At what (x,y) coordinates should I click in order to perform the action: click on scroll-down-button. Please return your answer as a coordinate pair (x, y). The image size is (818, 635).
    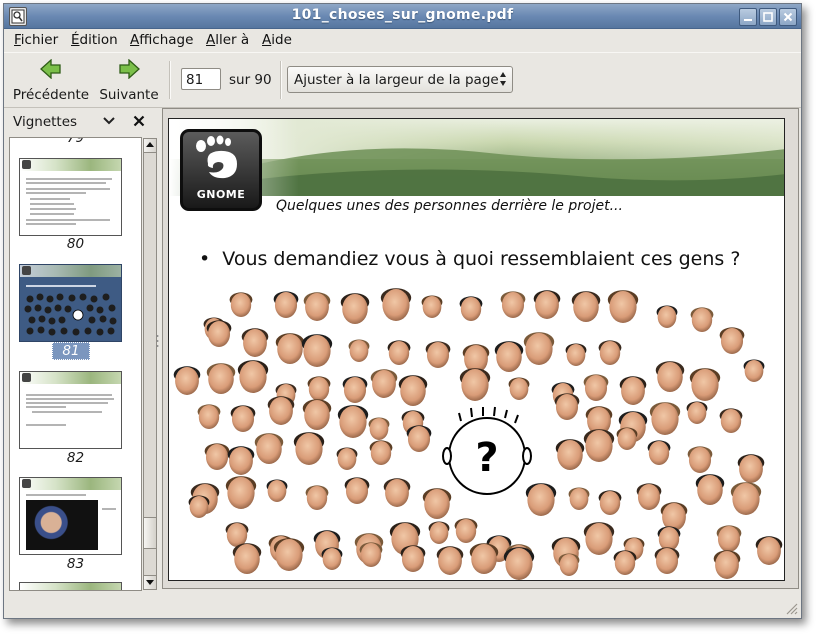
    Looking at the image, I should click on (150, 582).